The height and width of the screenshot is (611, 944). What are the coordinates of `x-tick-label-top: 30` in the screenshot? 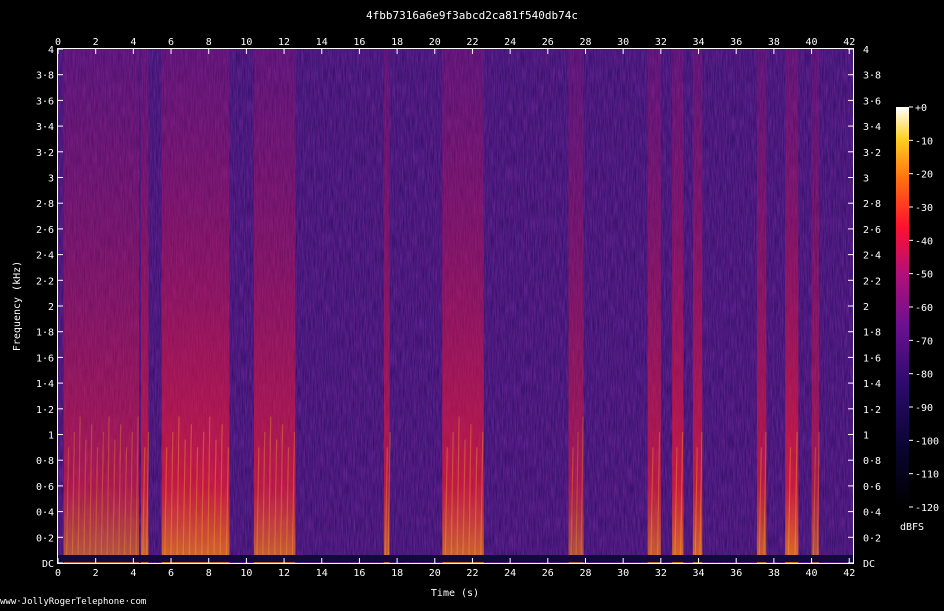 It's located at (623, 42).